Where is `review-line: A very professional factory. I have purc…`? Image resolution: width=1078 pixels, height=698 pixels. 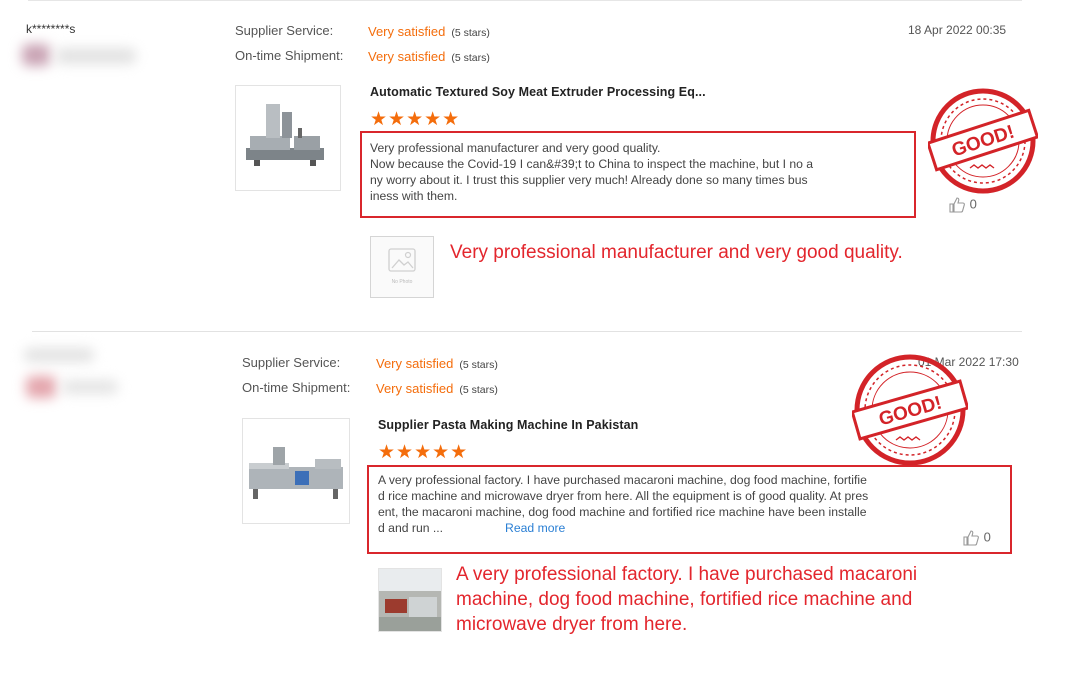 review-line: A very professional factory. I have purc… is located at coordinates (622, 480).